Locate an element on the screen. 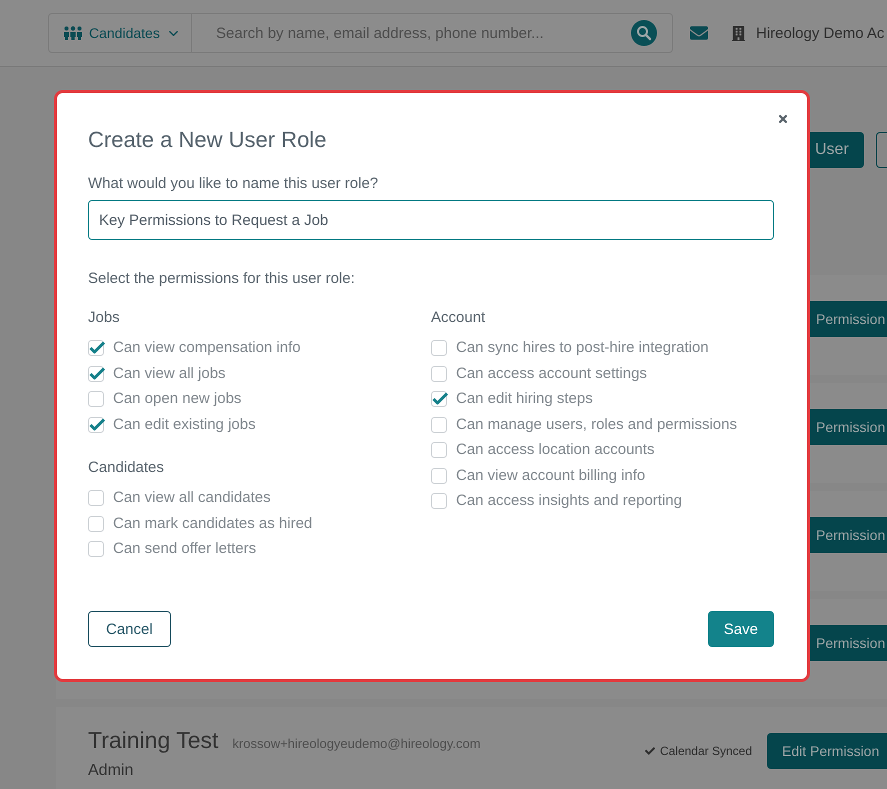 This screenshot has height=789, width=887. check-icon is located at coordinates (649, 751).